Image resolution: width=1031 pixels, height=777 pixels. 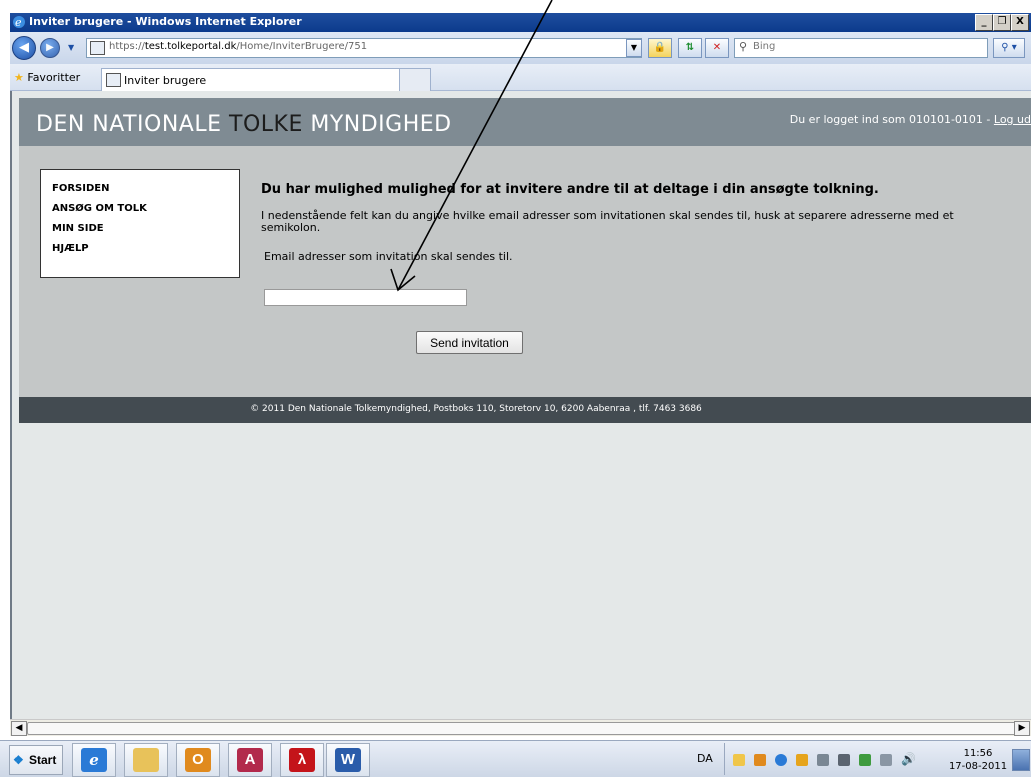 I want to click on maximize-button: ❐, so click(x=1002, y=22).